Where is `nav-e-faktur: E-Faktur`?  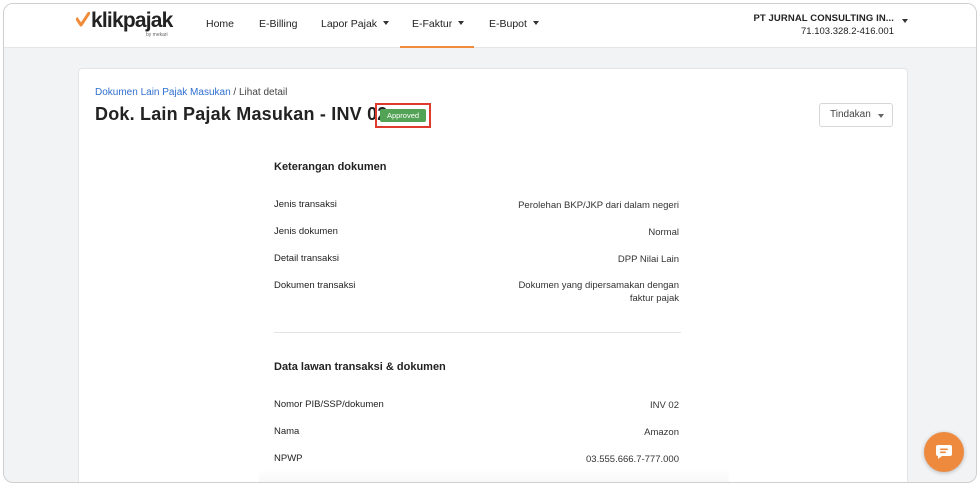
nav-e-faktur: E-Faktur is located at coordinates (437, 26).